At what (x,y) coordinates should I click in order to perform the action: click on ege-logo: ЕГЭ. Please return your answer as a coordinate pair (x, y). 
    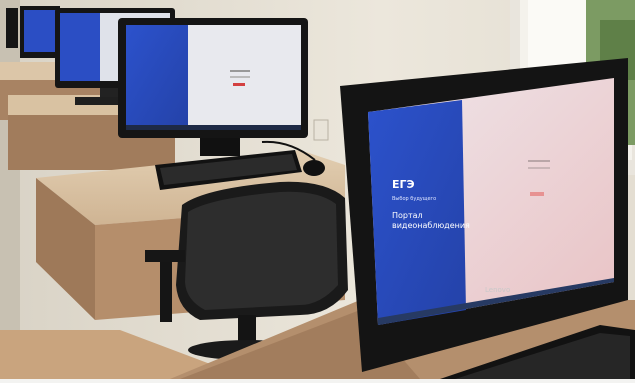
    Looking at the image, I should click on (403, 184).